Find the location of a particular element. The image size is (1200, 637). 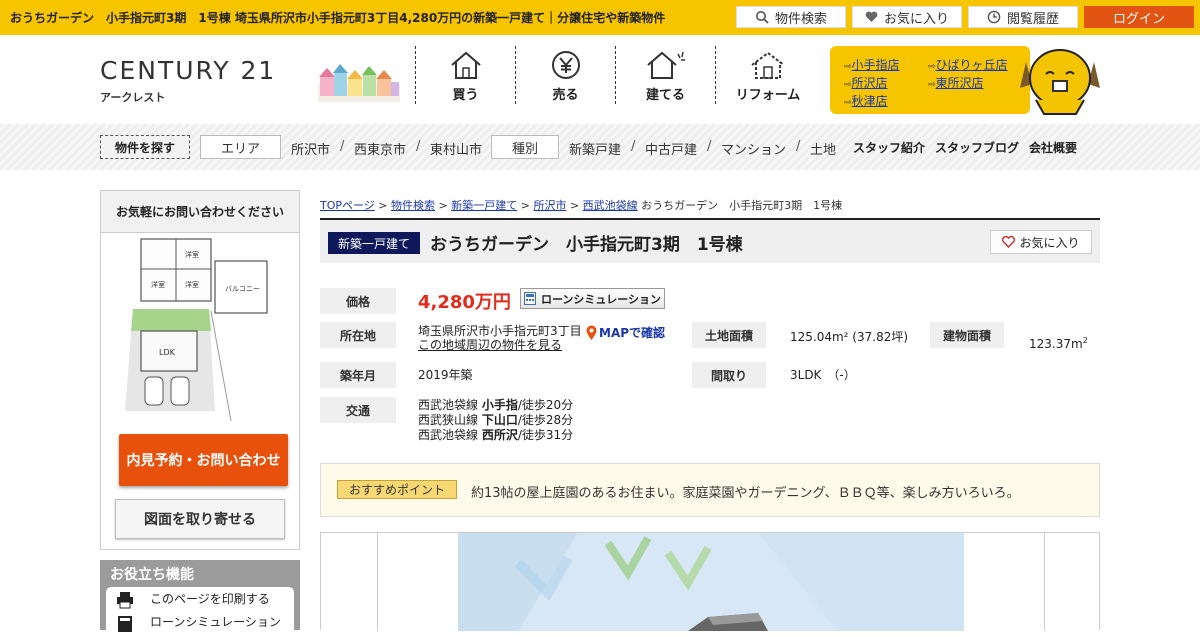

breadcrumb-link: TOPページ is located at coordinates (347, 205).